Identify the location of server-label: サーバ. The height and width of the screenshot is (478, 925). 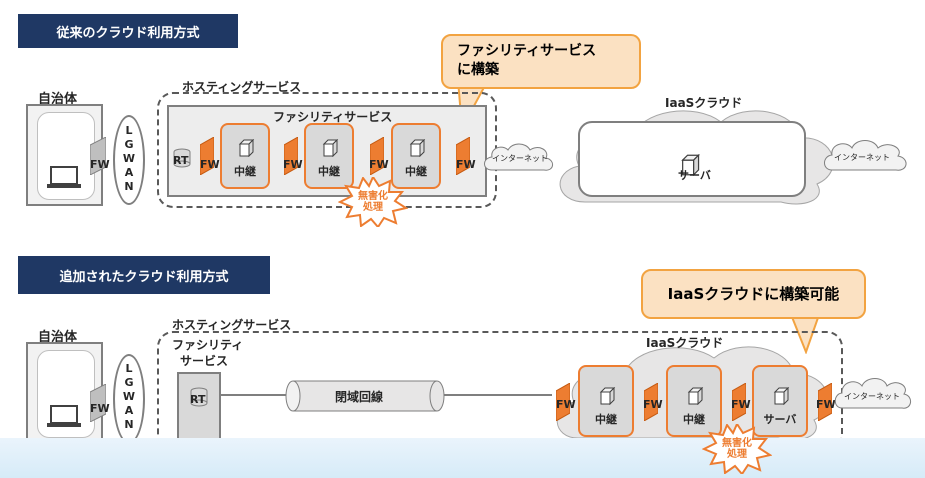
(694, 175).